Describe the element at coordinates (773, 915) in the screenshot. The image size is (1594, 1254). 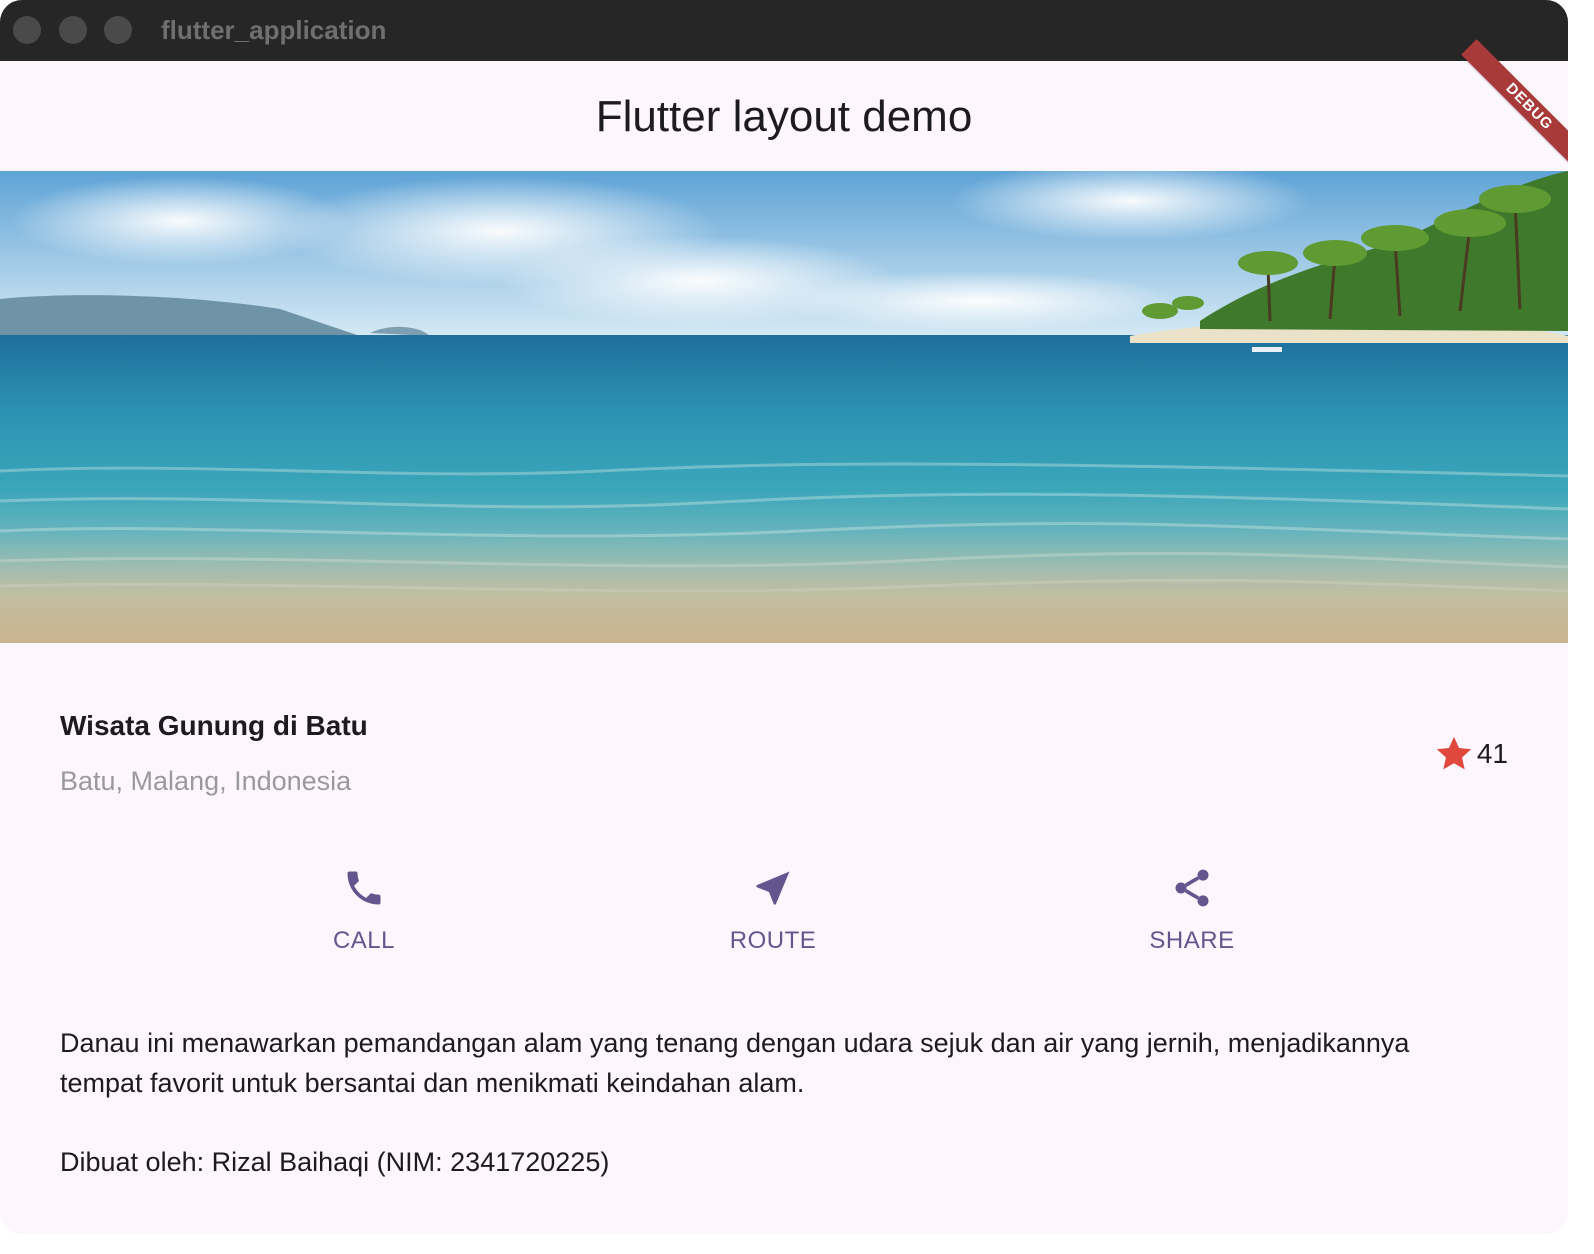
I see `route-button: ROUTE` at that location.